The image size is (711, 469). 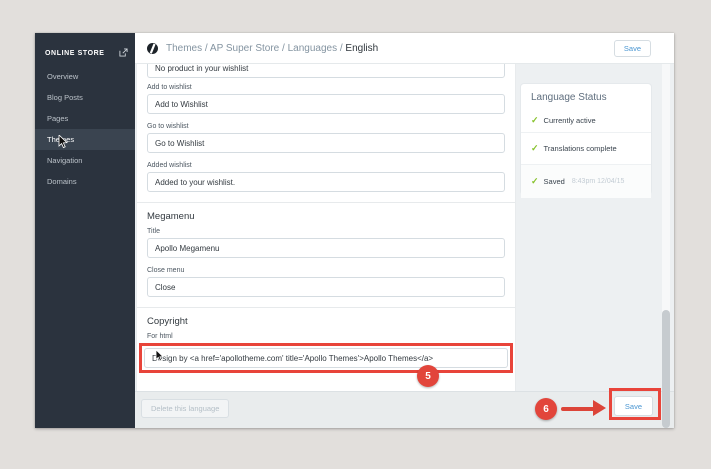 What do you see at coordinates (85, 160) in the screenshot?
I see `sidebar-item-navigation: Navigation` at bounding box center [85, 160].